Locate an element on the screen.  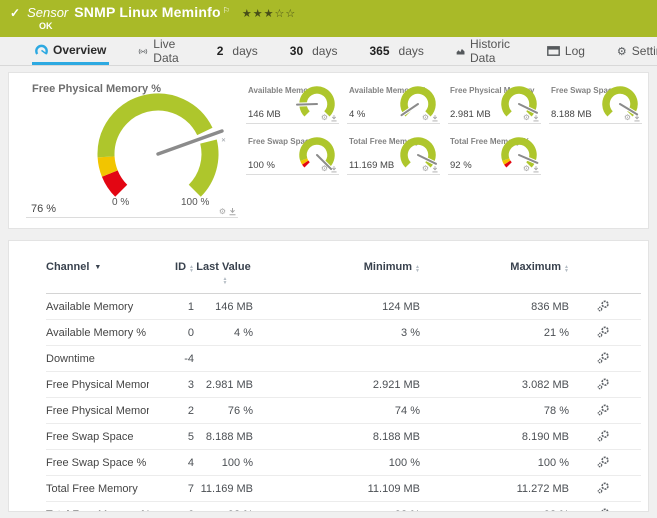
small-gauge-cell: Free Swap Space % 100 % ⚙ is located at coordinates (296, 155).